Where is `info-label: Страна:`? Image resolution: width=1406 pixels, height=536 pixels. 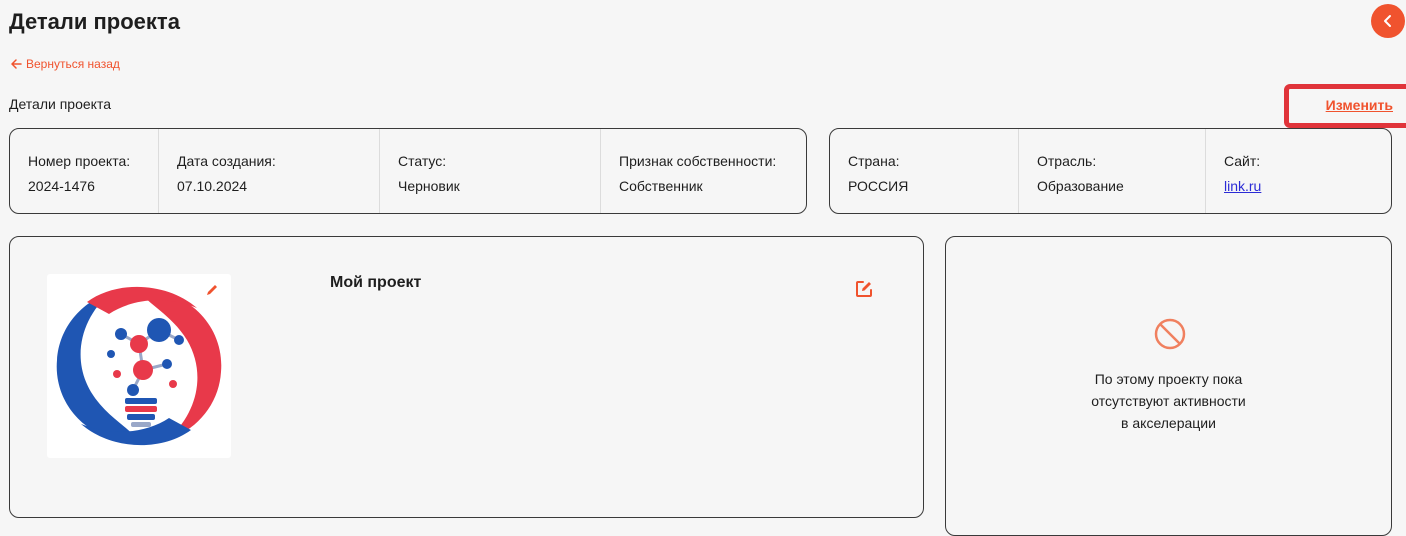 info-label: Страна: is located at coordinates (874, 161).